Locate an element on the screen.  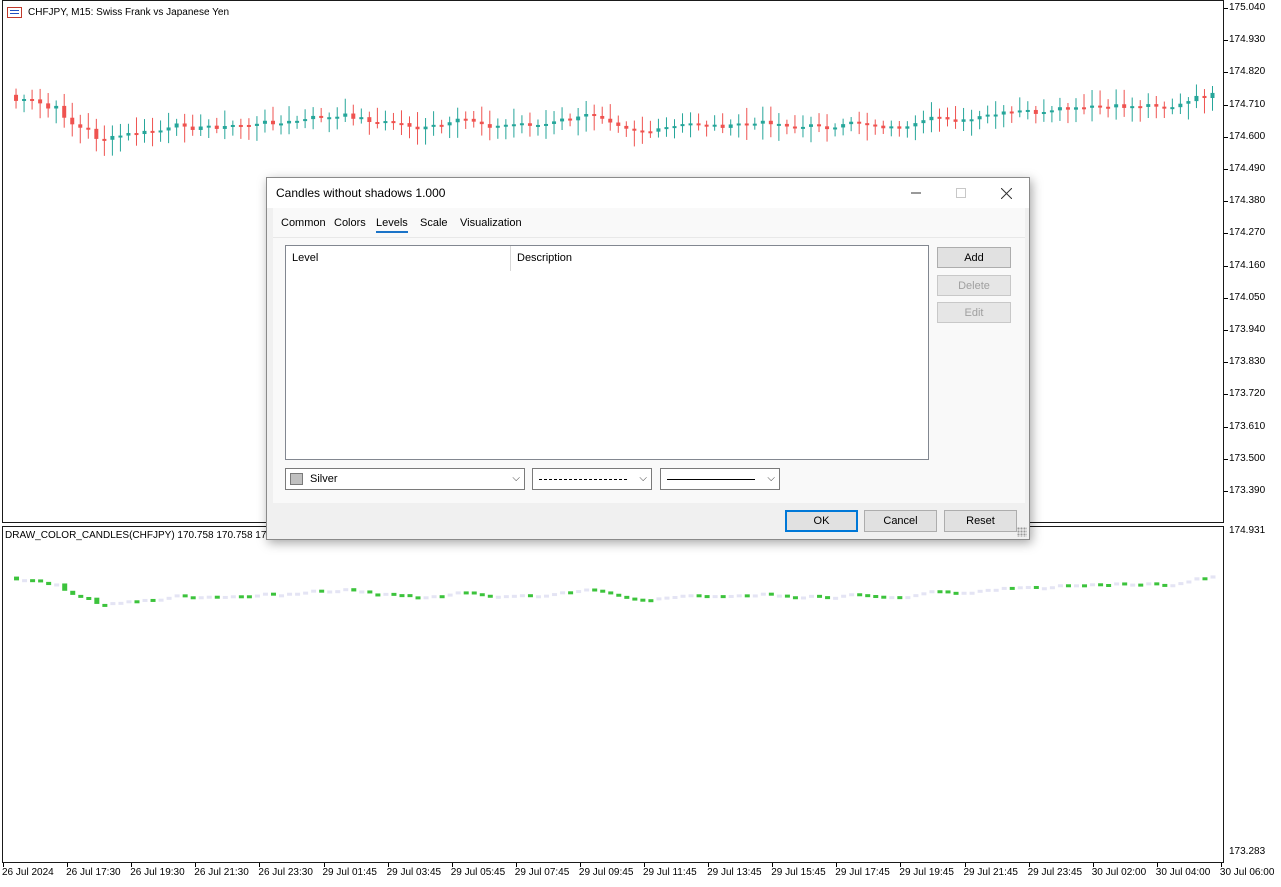
time-label: 26 Jul 17:30 is located at coordinates (93, 872).